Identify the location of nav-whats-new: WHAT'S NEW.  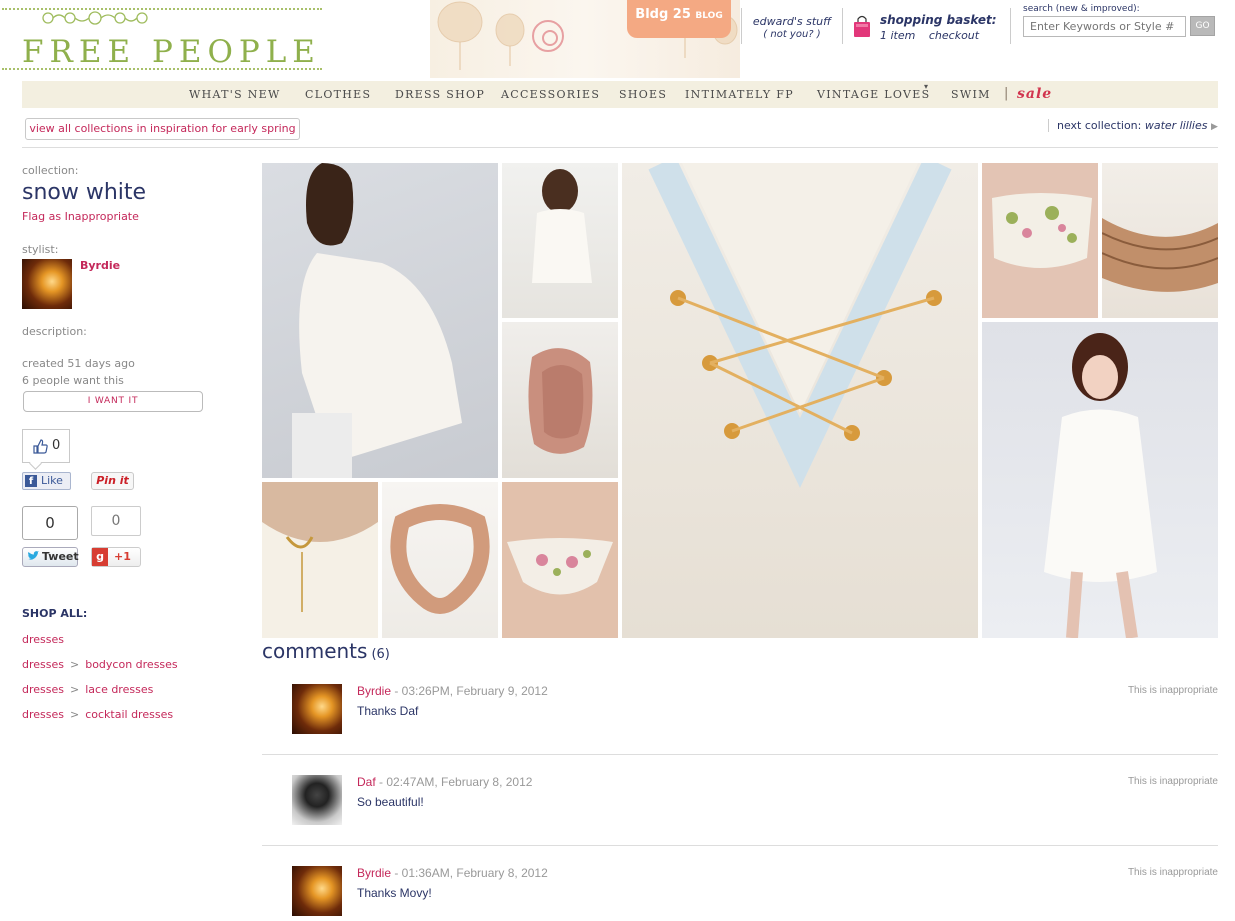
(235, 94).